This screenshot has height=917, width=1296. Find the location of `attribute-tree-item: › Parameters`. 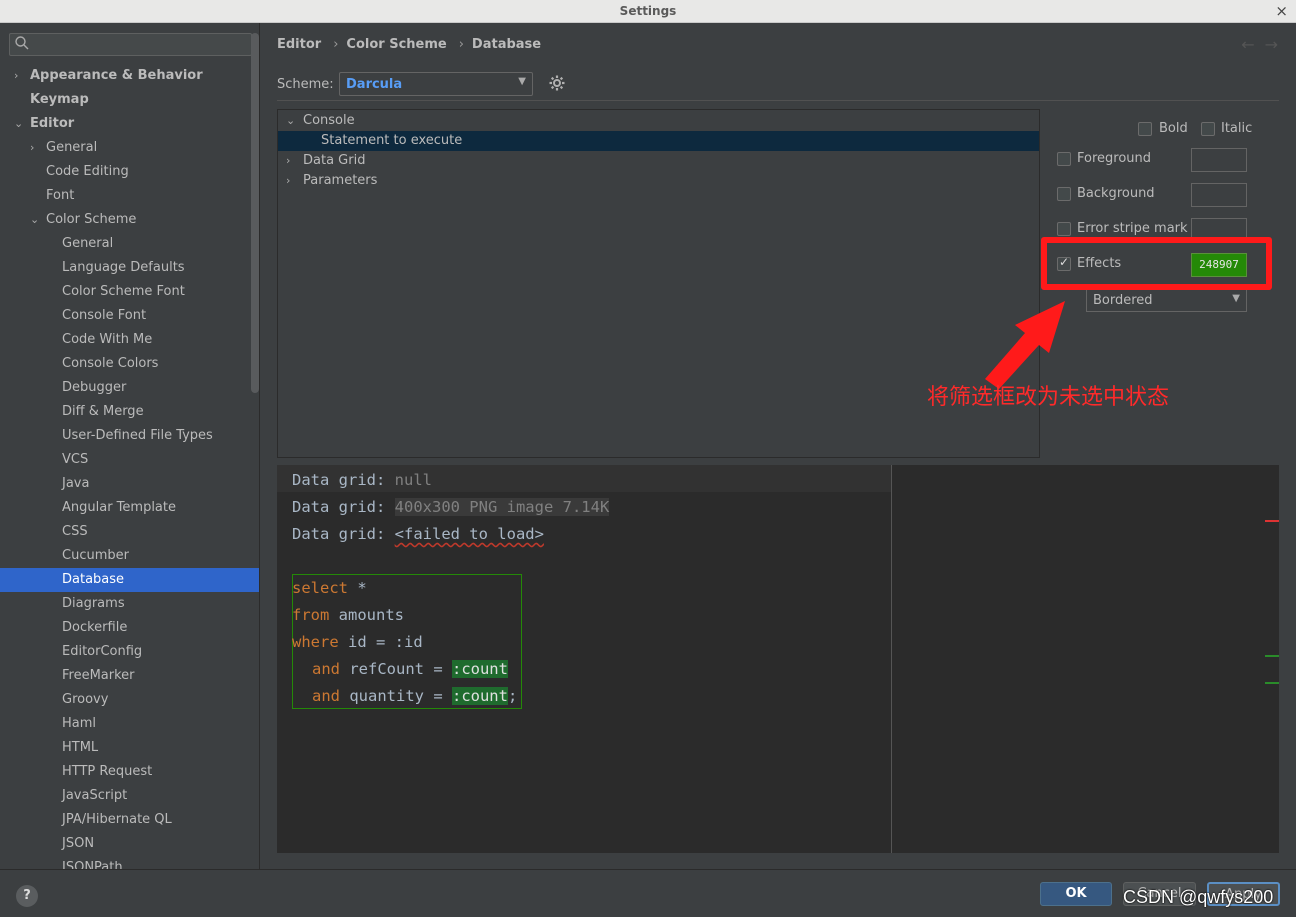

attribute-tree-item: › Parameters is located at coordinates (658, 181).